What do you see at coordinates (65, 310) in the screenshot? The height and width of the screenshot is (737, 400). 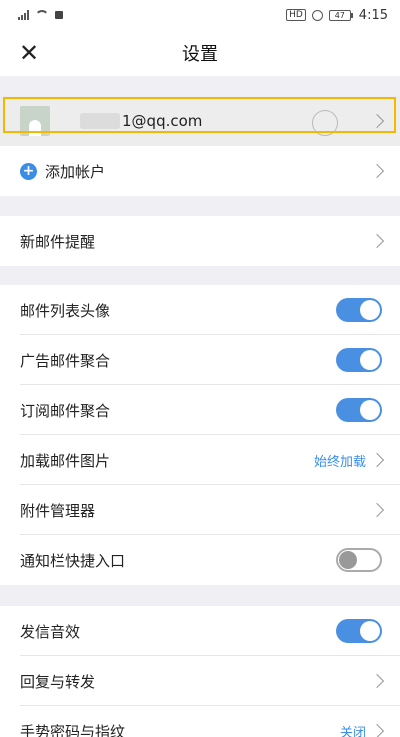 I see `mail-list-avatar-label: 邮件列表头像` at bounding box center [65, 310].